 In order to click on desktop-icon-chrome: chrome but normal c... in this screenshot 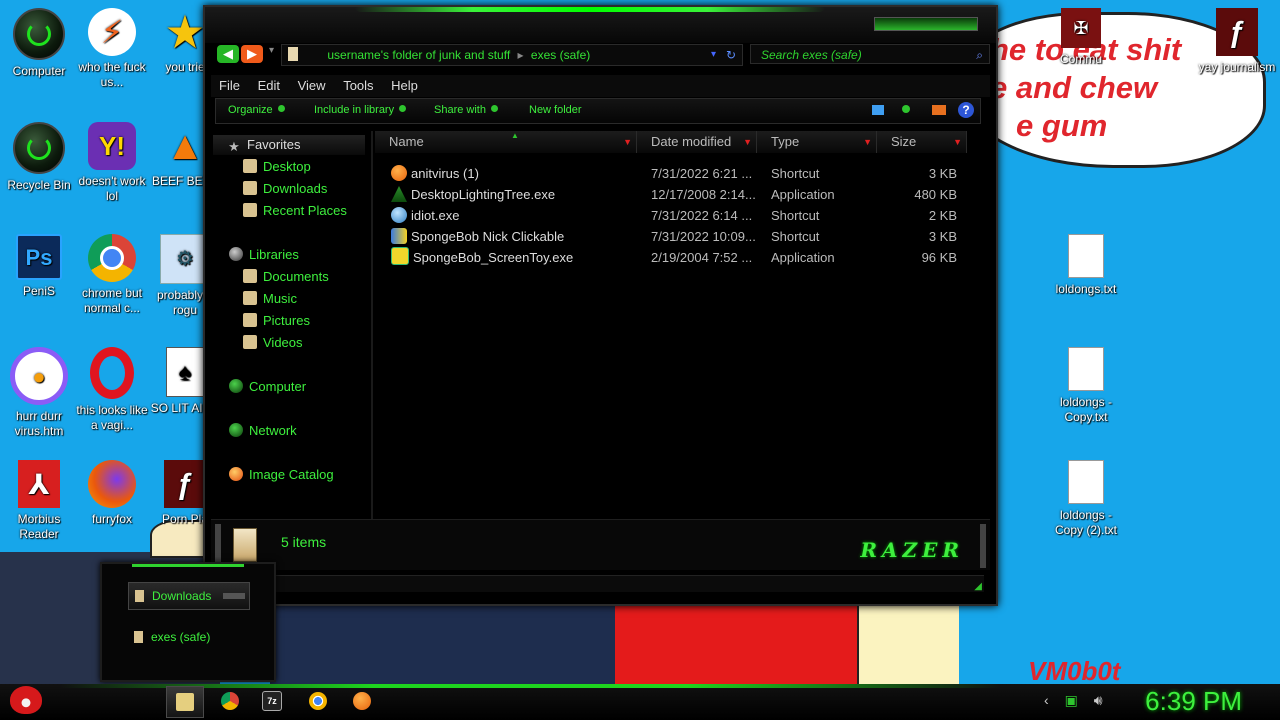, I will do `click(112, 275)`.